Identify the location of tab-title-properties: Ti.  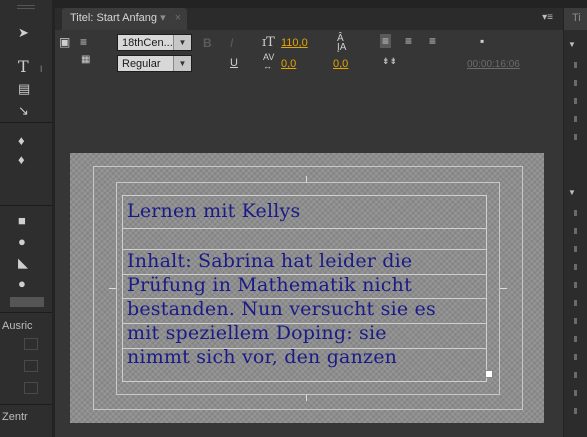
(575, 19).